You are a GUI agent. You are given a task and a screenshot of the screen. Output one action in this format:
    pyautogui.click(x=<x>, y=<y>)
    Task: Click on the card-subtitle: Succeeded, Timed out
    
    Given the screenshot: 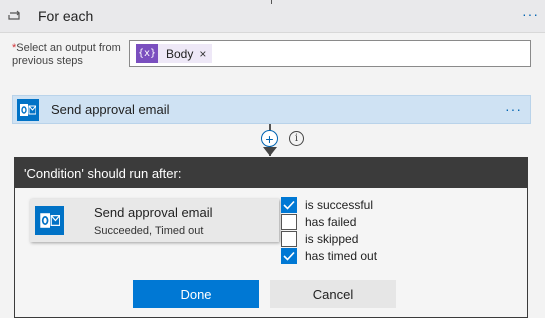 What is the action you would take?
    pyautogui.click(x=149, y=231)
    